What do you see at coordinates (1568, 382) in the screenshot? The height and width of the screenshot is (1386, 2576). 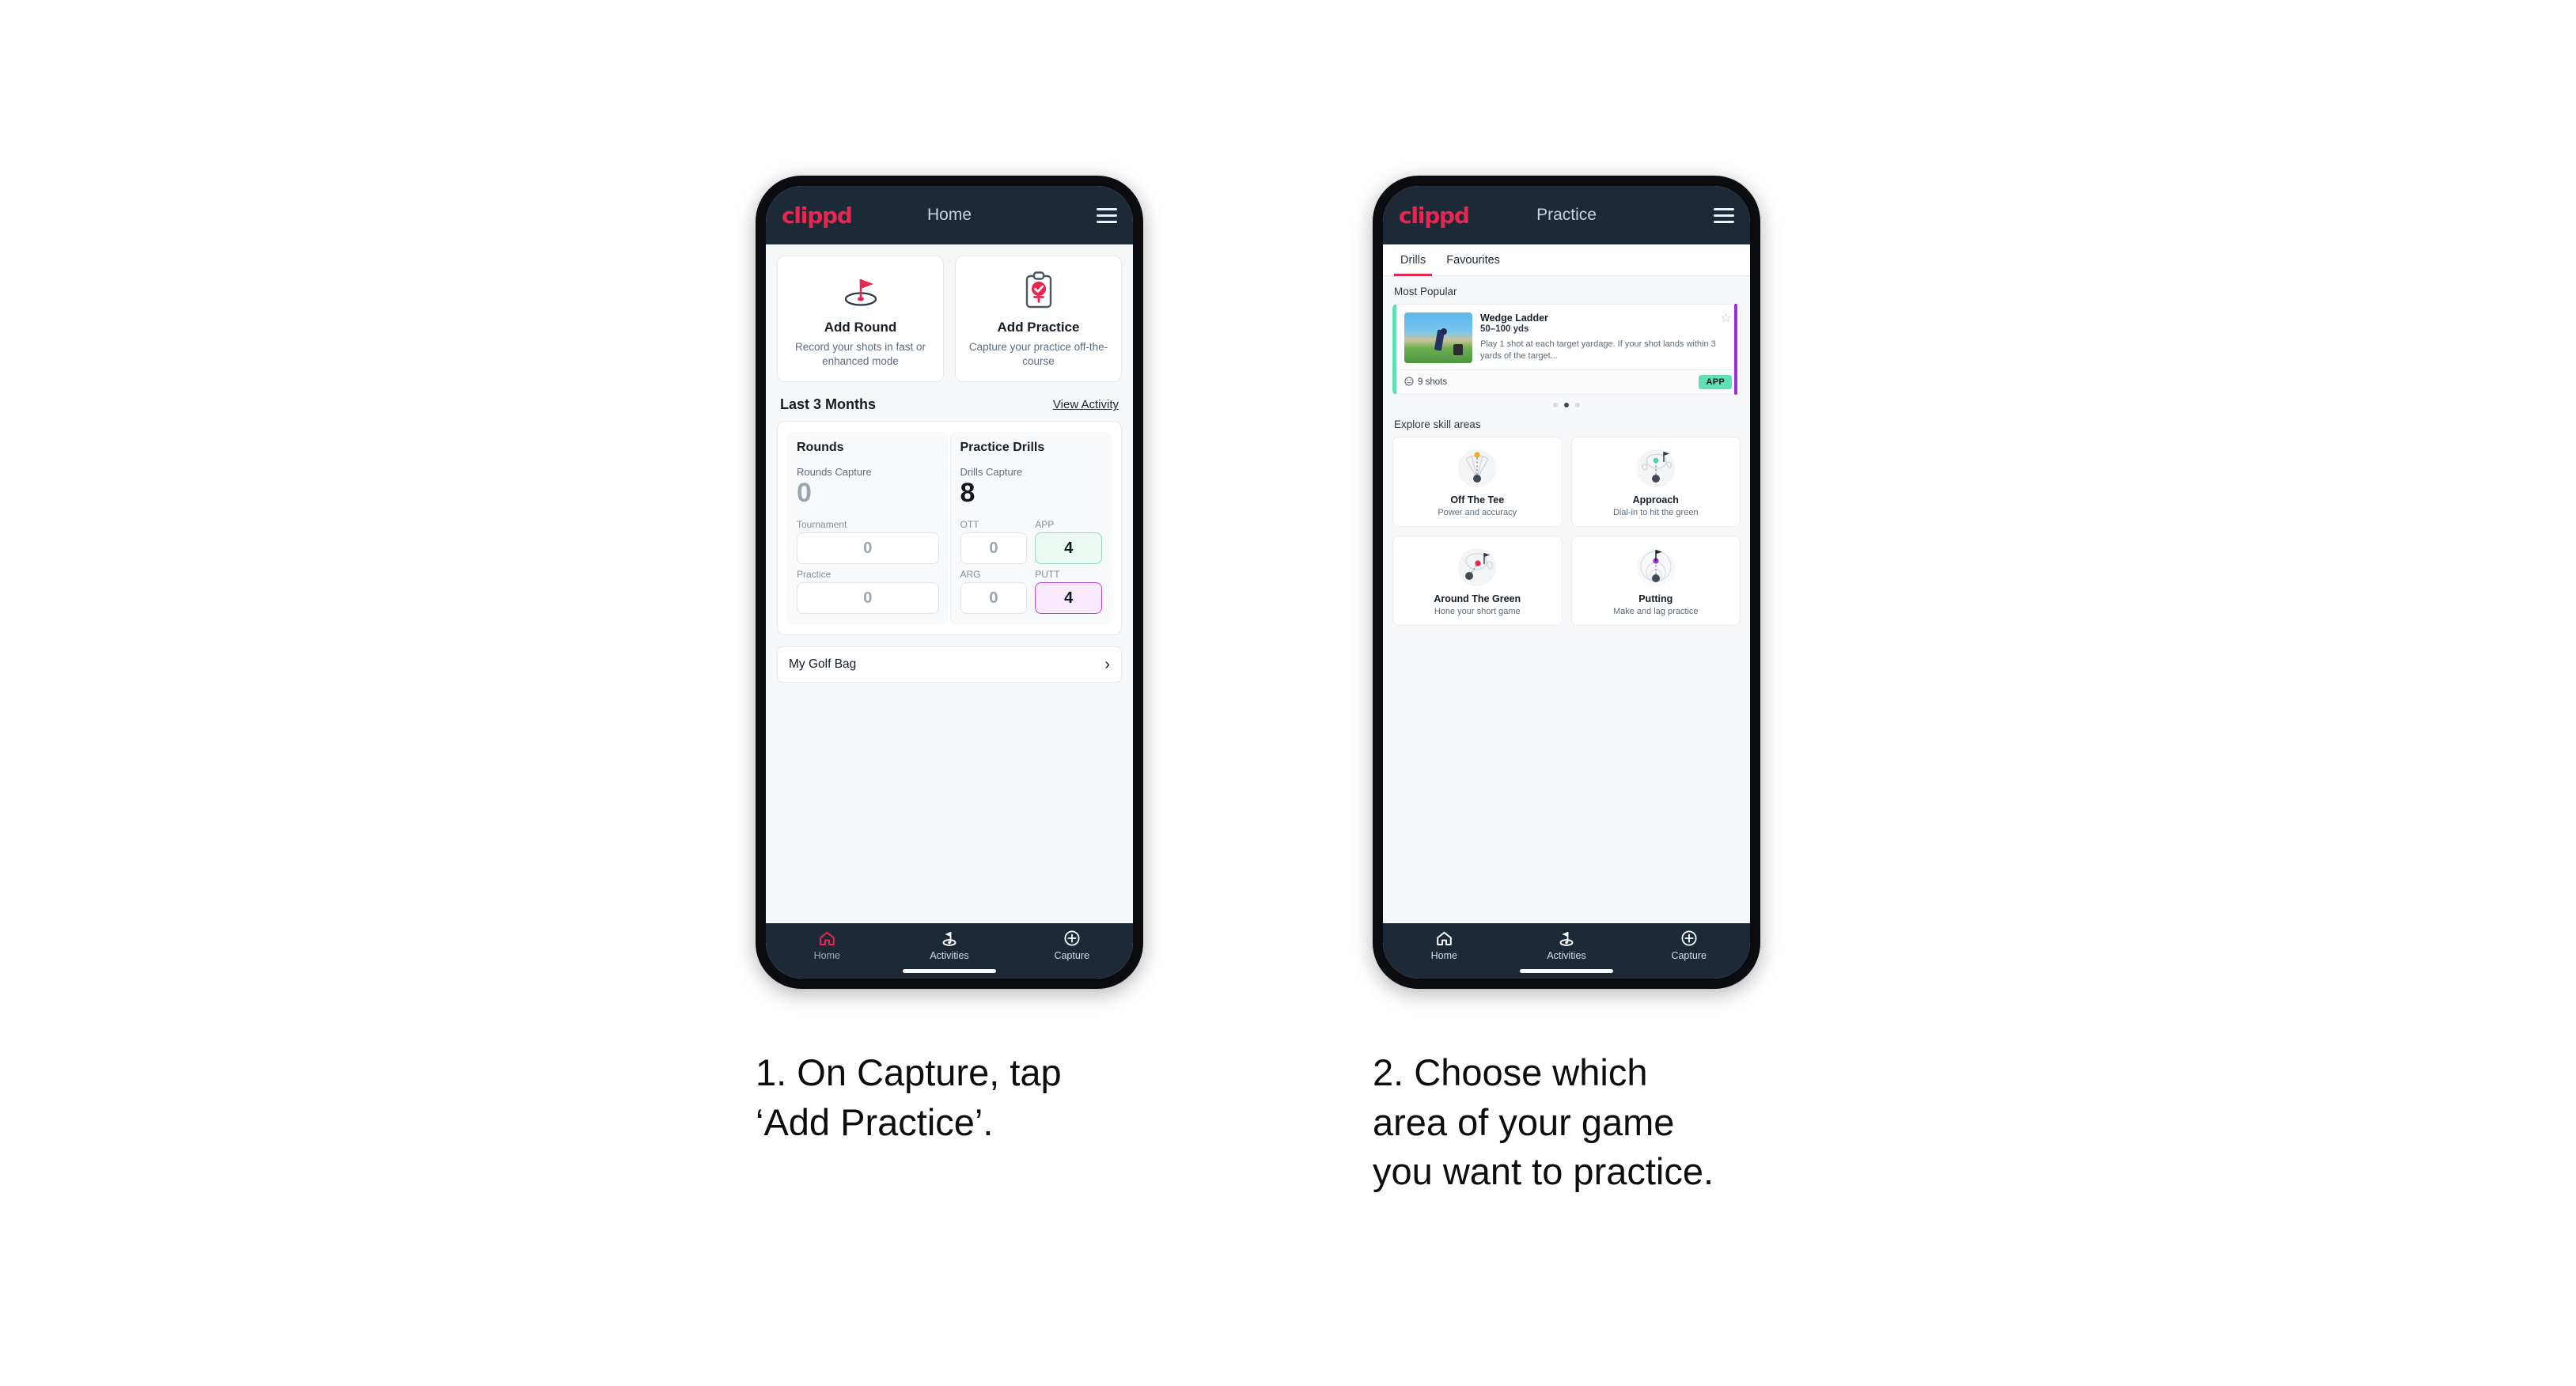 I see `drill-card-footer: 9 shots APP` at bounding box center [1568, 382].